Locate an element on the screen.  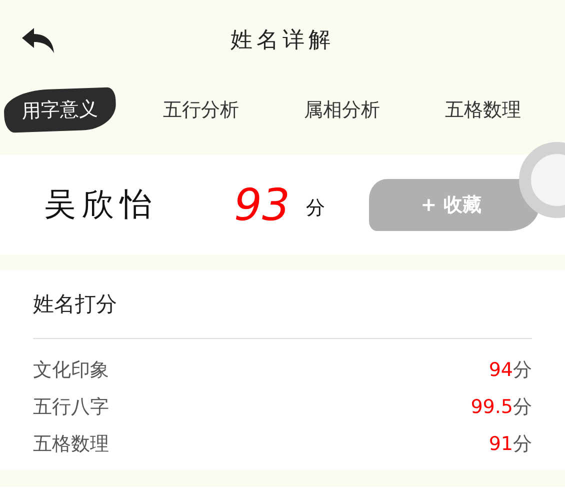
back-arrow-icon is located at coordinates (38, 40).